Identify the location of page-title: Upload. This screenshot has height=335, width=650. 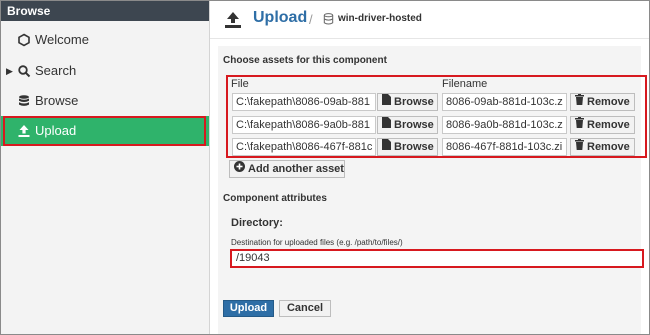
(280, 17).